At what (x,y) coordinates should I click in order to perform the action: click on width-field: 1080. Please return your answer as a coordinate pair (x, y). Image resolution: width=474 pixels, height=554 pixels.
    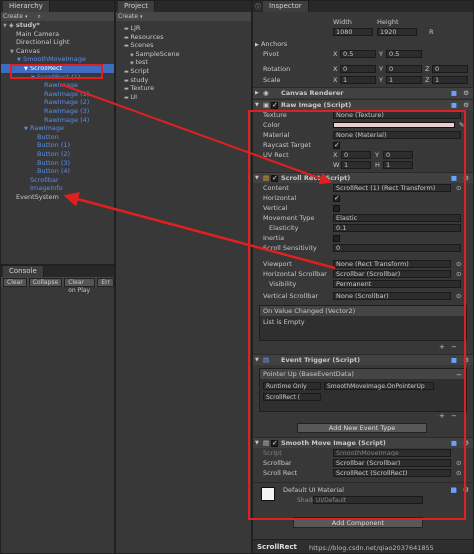
    Looking at the image, I should click on (353, 32).